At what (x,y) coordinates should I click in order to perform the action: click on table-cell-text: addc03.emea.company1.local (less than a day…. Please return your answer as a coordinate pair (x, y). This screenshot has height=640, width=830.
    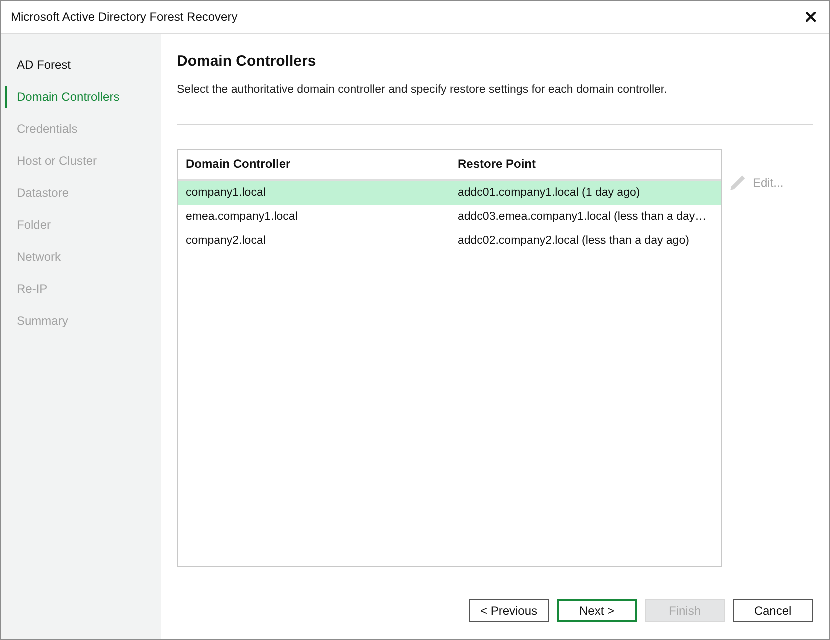
    Looking at the image, I should click on (582, 217).